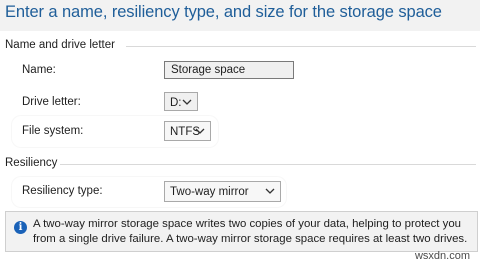 This screenshot has width=480, height=263. I want to click on drive-letter-select: D:, so click(181, 101).